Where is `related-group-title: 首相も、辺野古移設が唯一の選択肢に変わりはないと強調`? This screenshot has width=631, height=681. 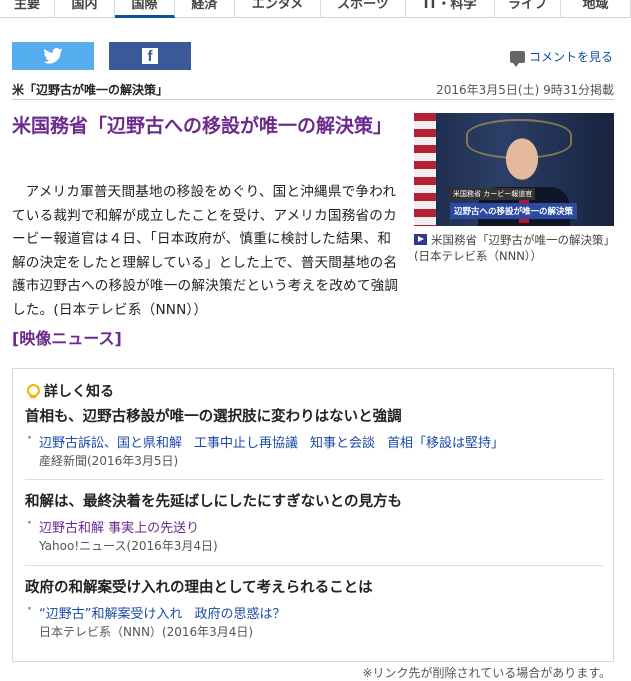
related-group-title: 首相も、辺野古移設が唯一の選択肢に変わりはないと強調 is located at coordinates (213, 417).